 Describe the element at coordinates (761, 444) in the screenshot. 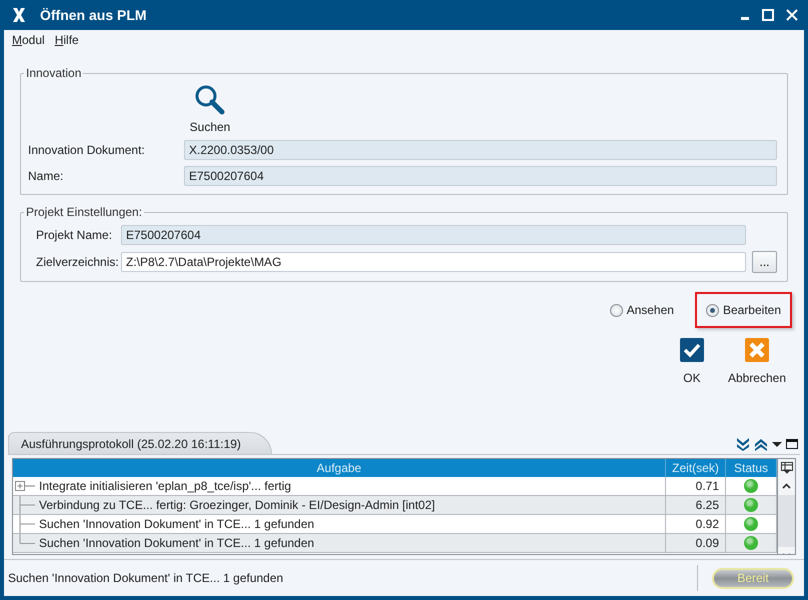

I see `expand-all-icon` at that location.